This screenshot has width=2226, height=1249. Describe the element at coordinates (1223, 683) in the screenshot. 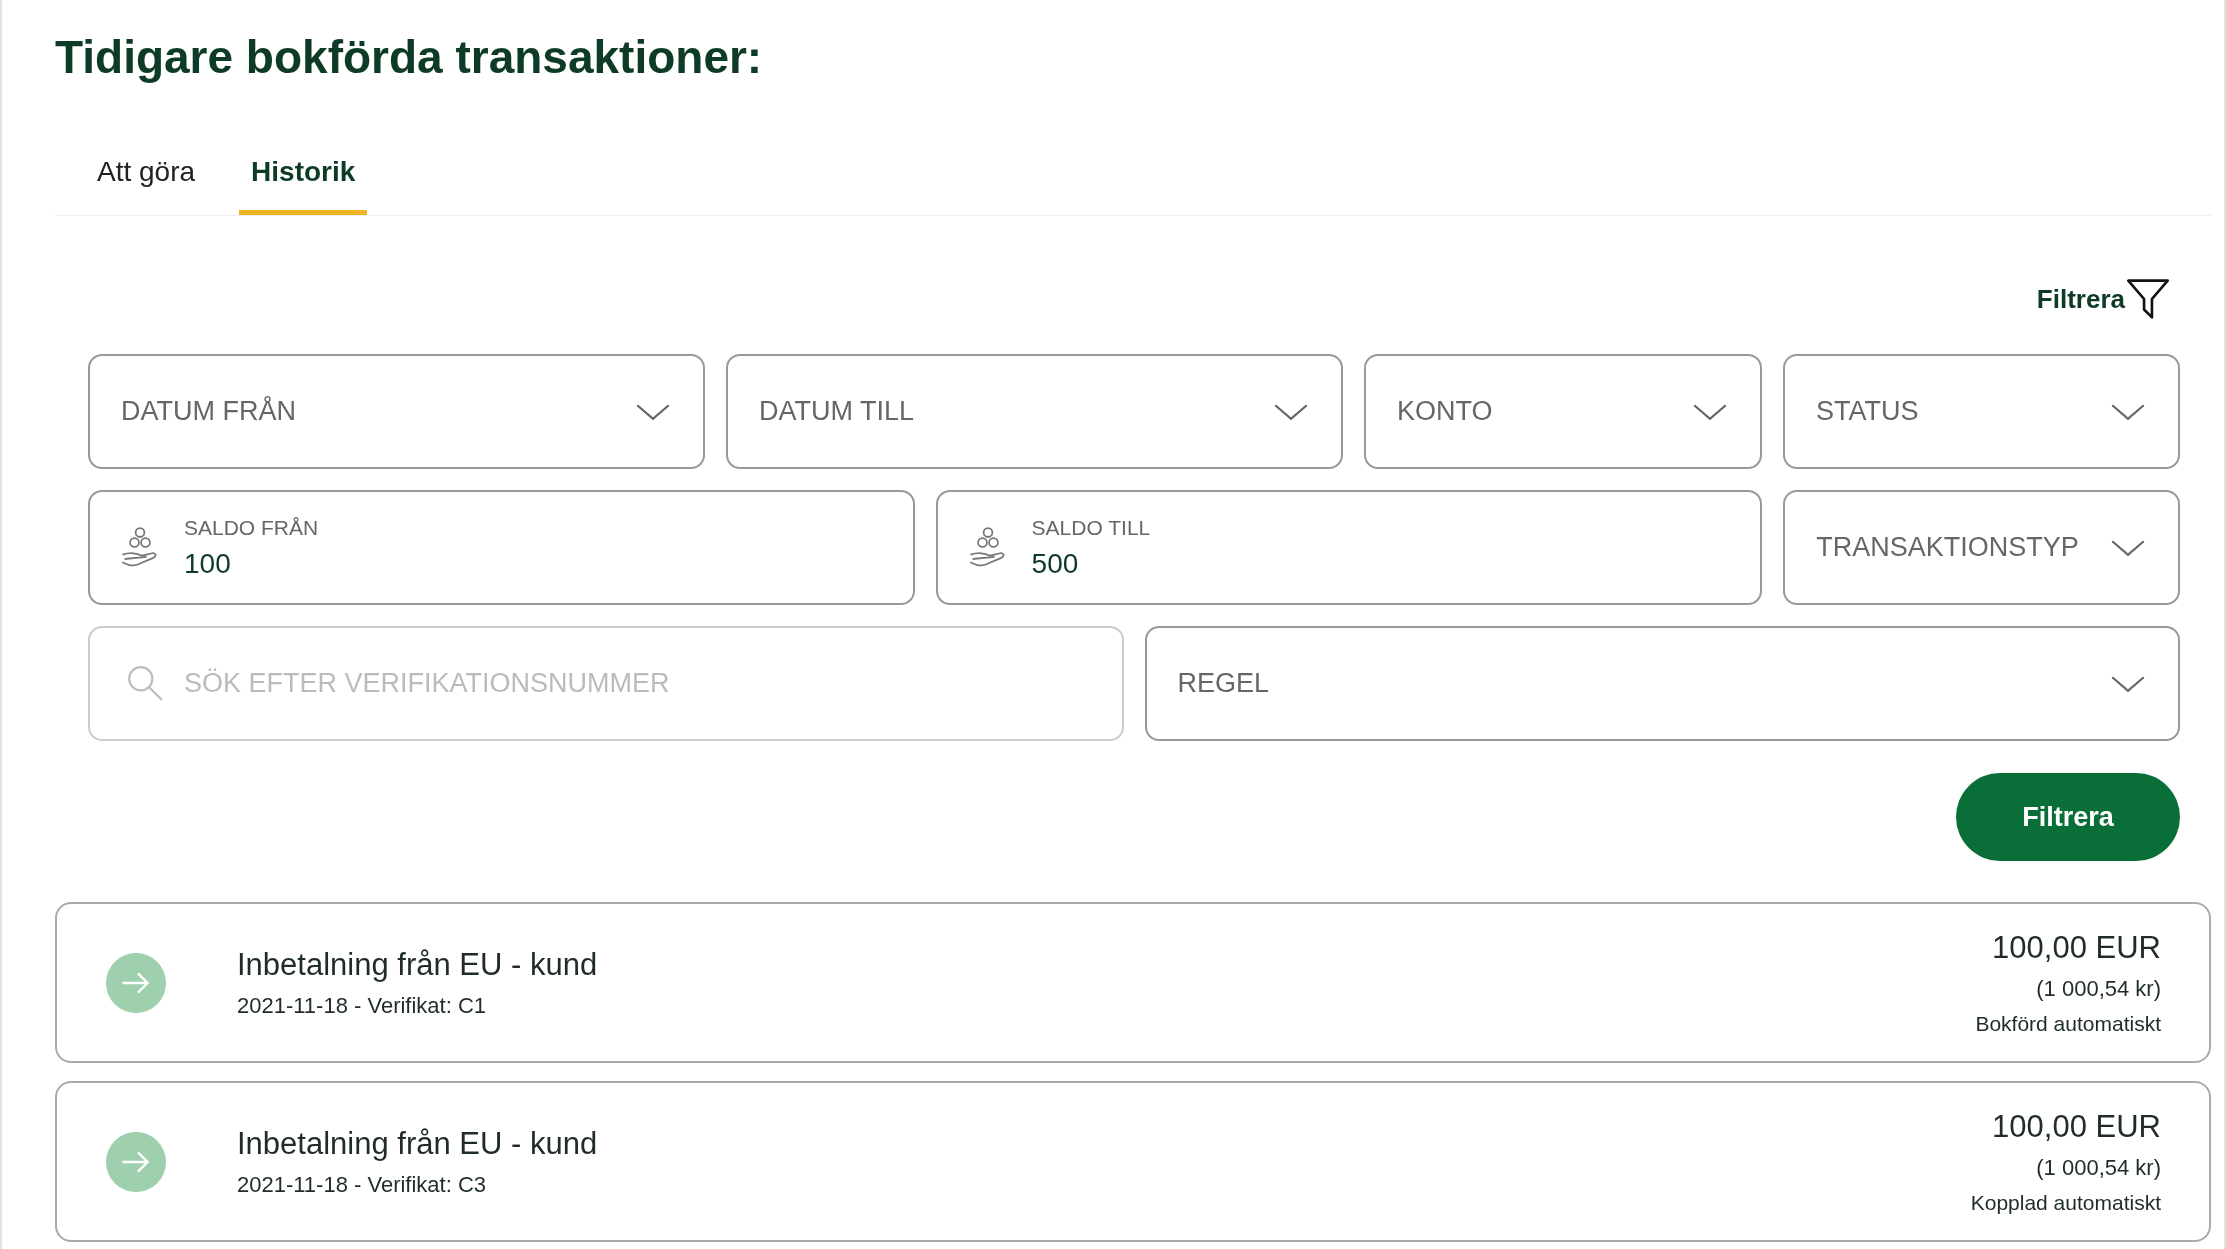

I see `dropdown-label: REGEL` at that location.